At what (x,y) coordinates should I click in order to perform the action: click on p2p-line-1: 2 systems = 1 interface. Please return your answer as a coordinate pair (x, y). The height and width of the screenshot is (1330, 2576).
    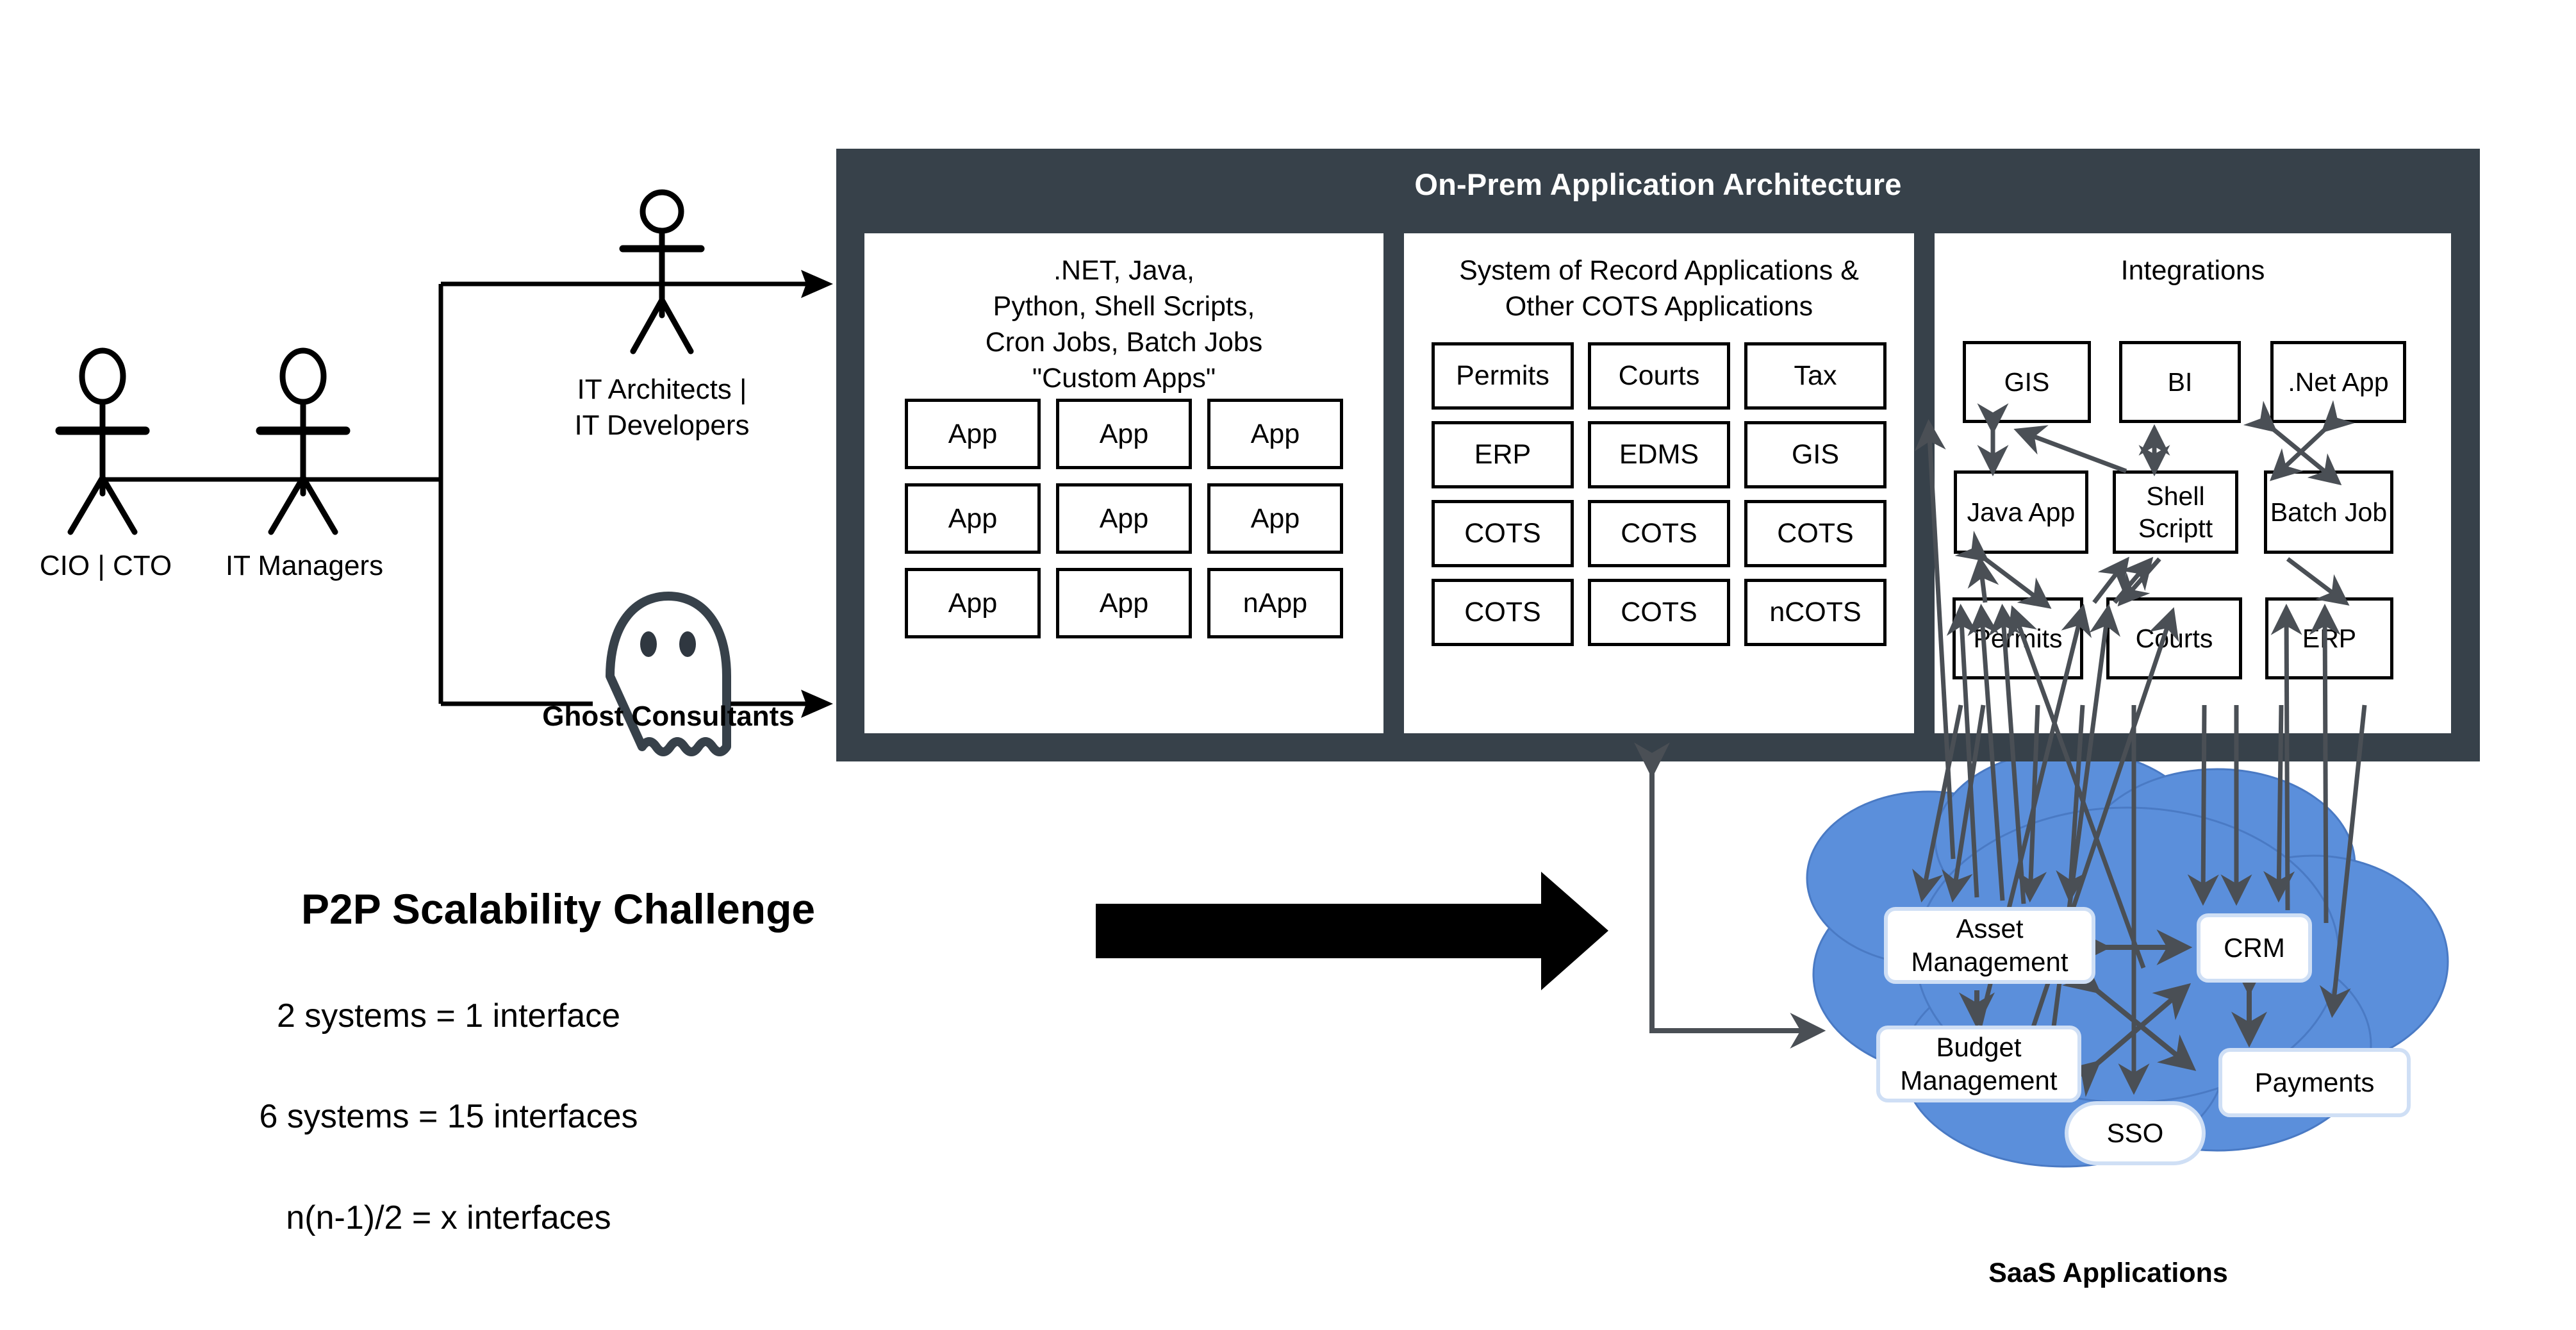
    Looking at the image, I should click on (448, 1016).